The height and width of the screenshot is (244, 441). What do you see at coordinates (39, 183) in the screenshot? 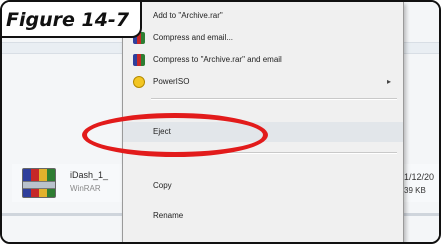
I see `winrar-archive-icon` at bounding box center [39, 183].